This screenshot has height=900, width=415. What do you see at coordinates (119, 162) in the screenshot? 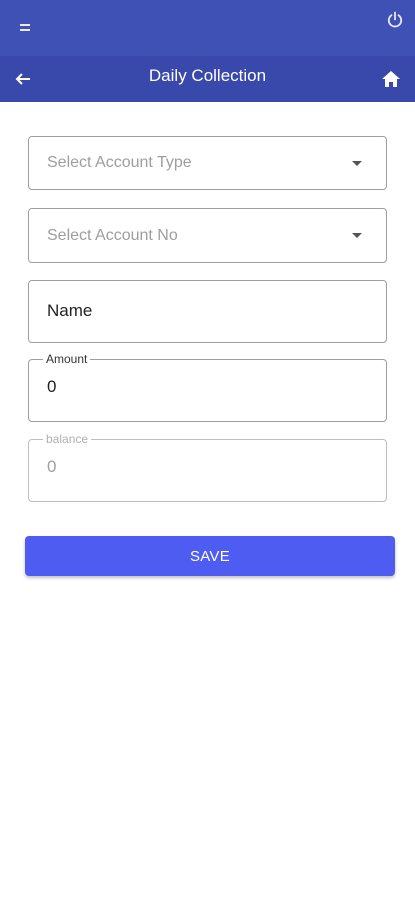
I see `account-type-placeholder: Select Account Type` at bounding box center [119, 162].